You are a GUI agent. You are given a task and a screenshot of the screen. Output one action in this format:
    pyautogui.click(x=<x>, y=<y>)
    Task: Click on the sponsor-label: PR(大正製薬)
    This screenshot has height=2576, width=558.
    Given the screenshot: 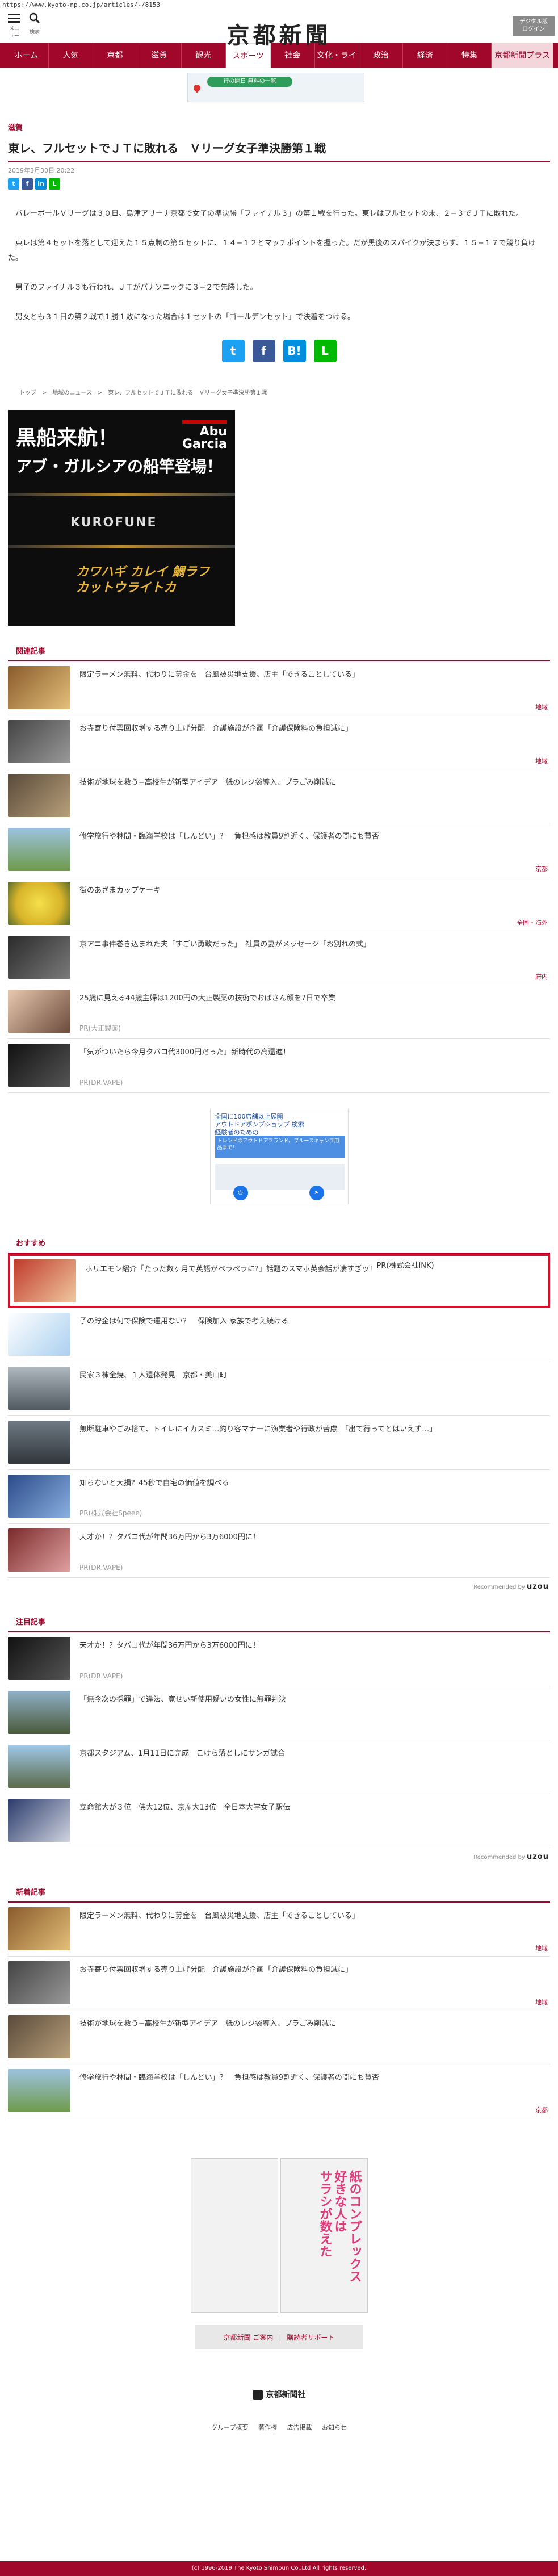 What is the action you would take?
    pyautogui.click(x=100, y=1028)
    